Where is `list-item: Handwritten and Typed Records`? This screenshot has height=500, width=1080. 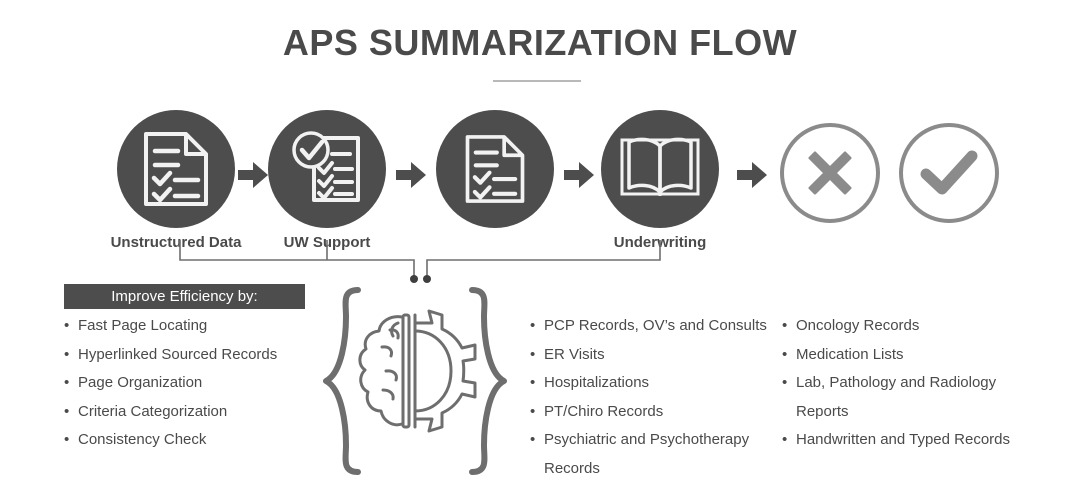
list-item: Handwritten and Typed Records is located at coordinates (899, 440).